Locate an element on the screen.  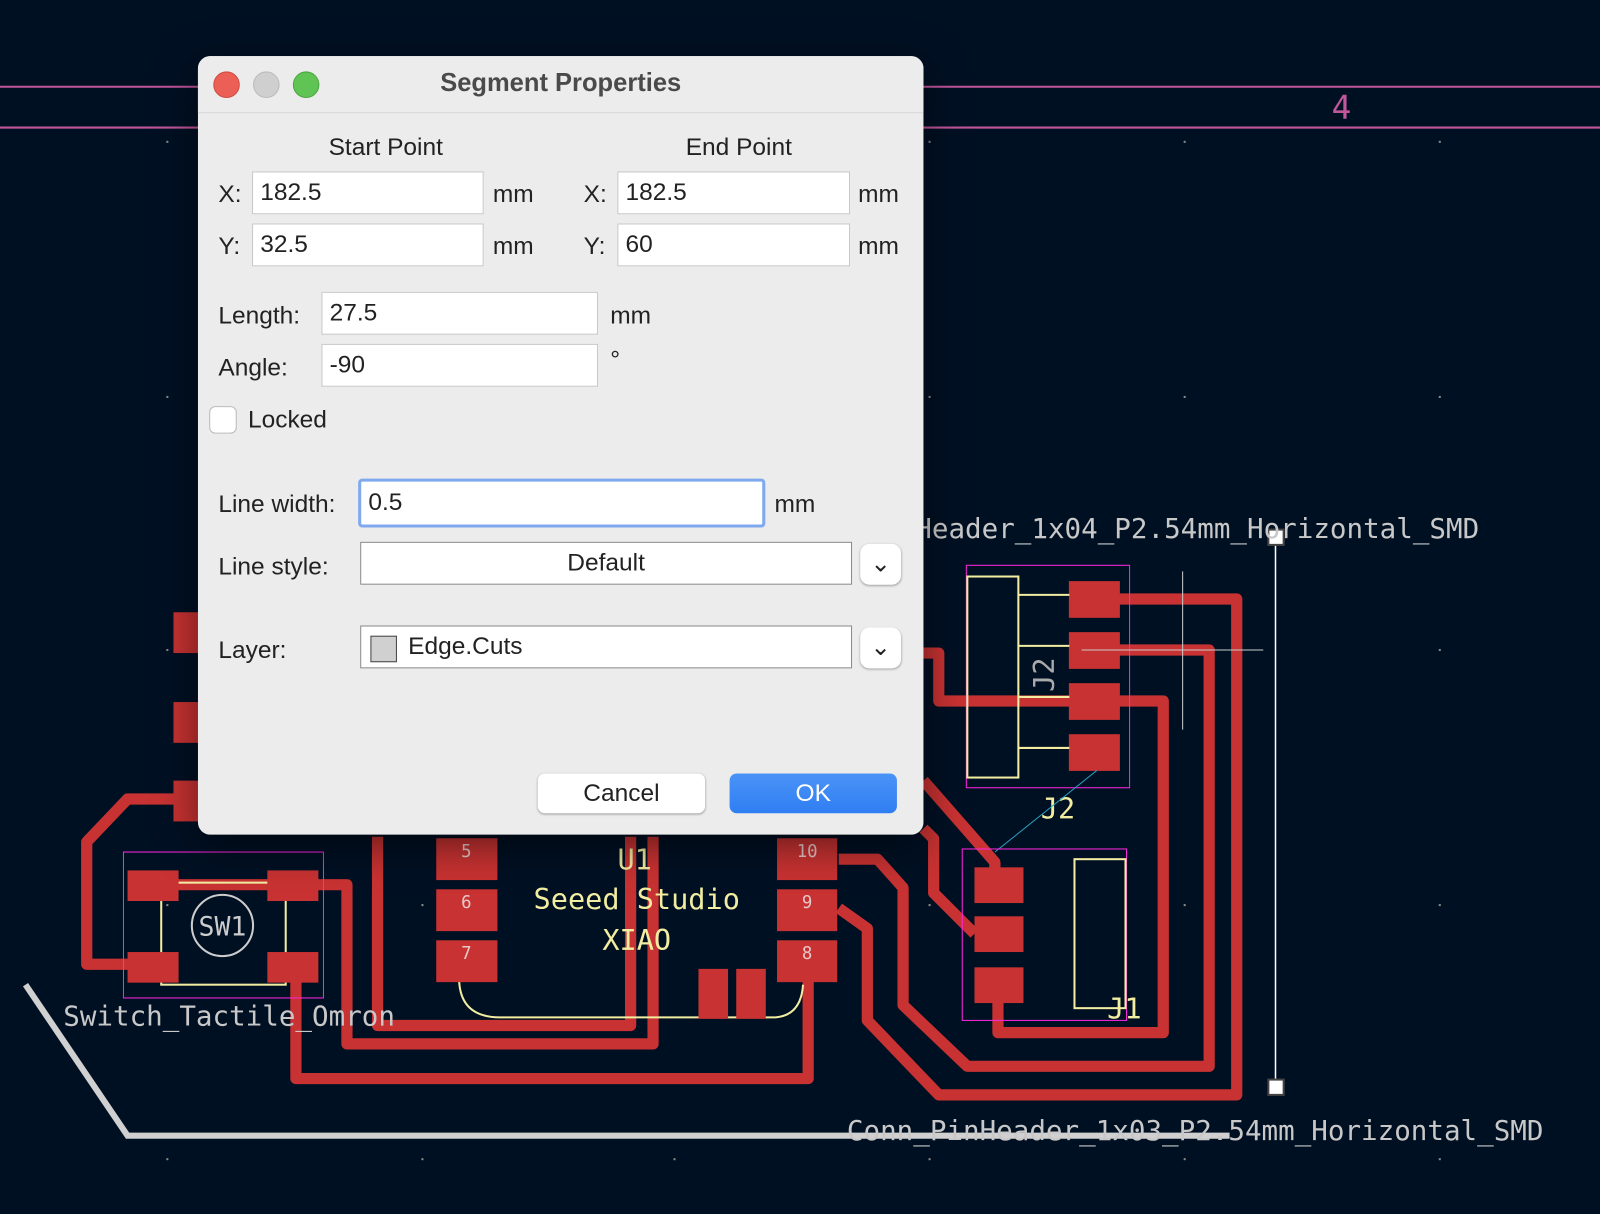
line-width-label: Line width: is located at coordinates (277, 504).